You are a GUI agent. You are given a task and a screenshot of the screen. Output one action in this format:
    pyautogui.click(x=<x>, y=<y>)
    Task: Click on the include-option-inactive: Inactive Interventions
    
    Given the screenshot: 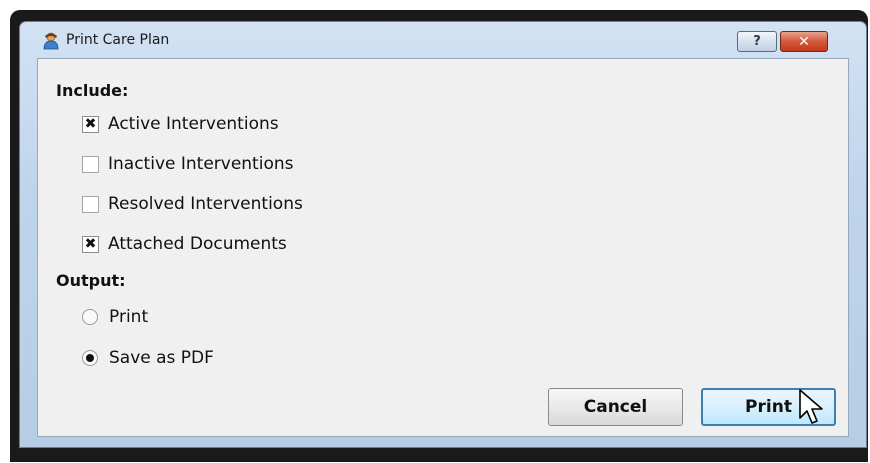 What is the action you would take?
    pyautogui.click(x=187, y=164)
    